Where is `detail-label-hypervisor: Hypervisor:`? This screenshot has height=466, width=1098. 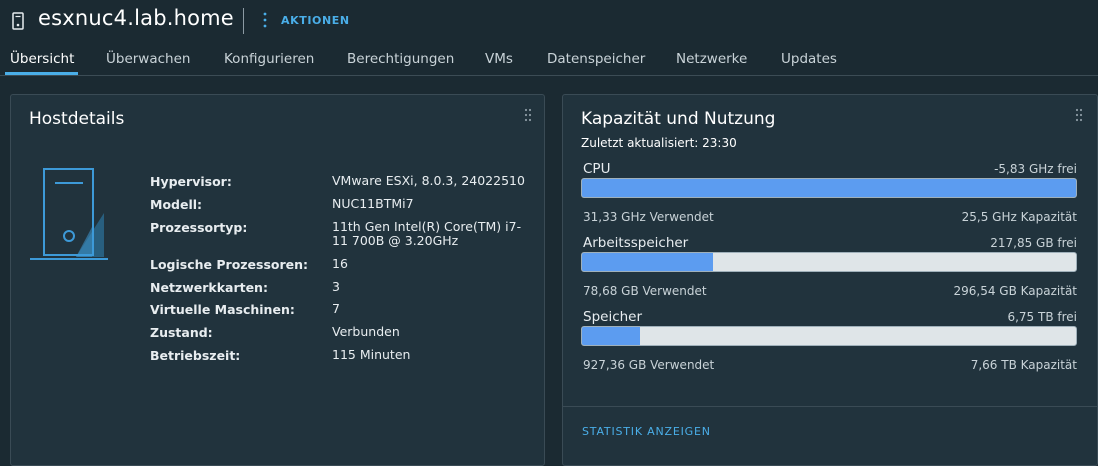 detail-label-hypervisor: Hypervisor: is located at coordinates (191, 181).